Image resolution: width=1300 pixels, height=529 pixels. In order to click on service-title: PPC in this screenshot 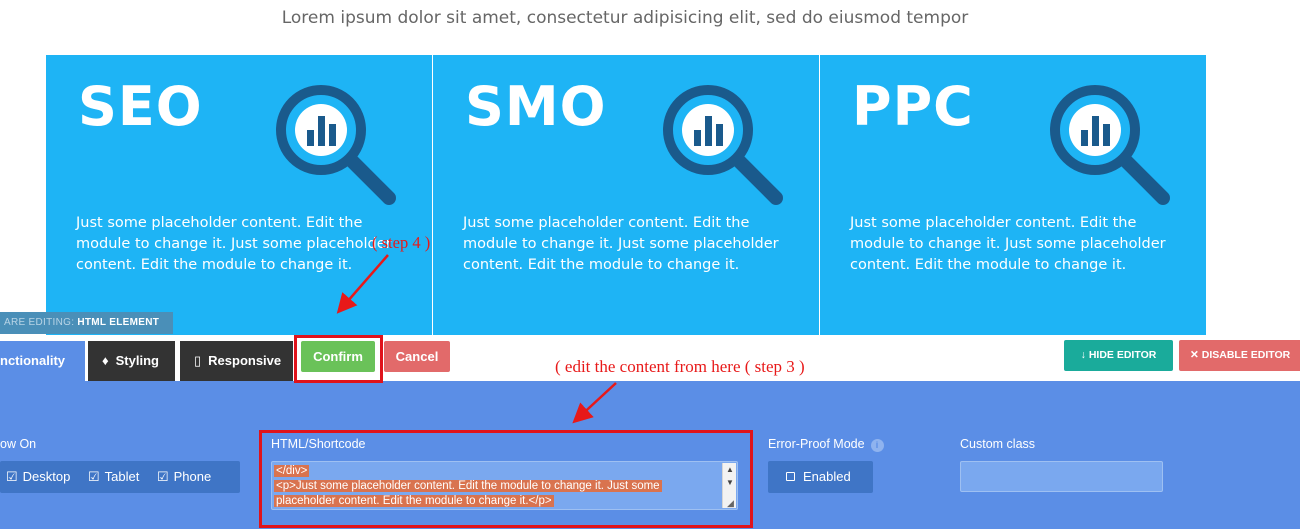, I will do `click(913, 106)`.